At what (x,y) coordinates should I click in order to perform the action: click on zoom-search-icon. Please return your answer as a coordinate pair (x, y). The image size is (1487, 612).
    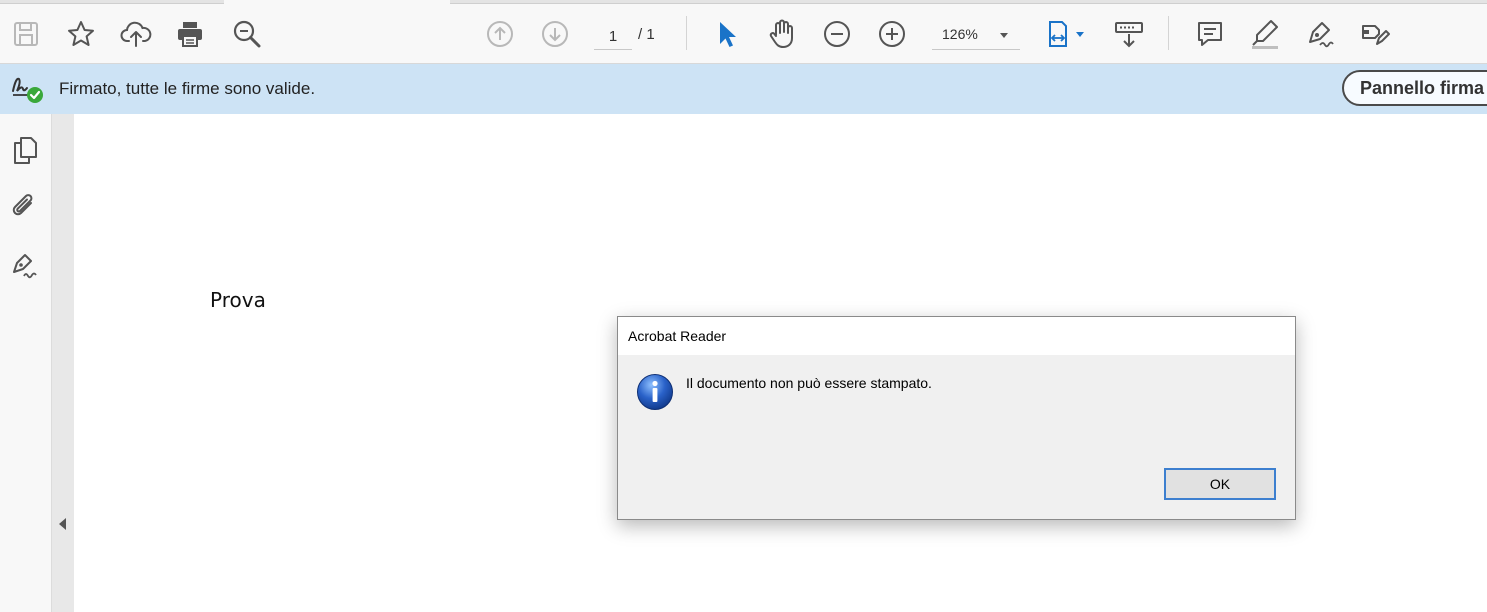
    Looking at the image, I should click on (247, 34).